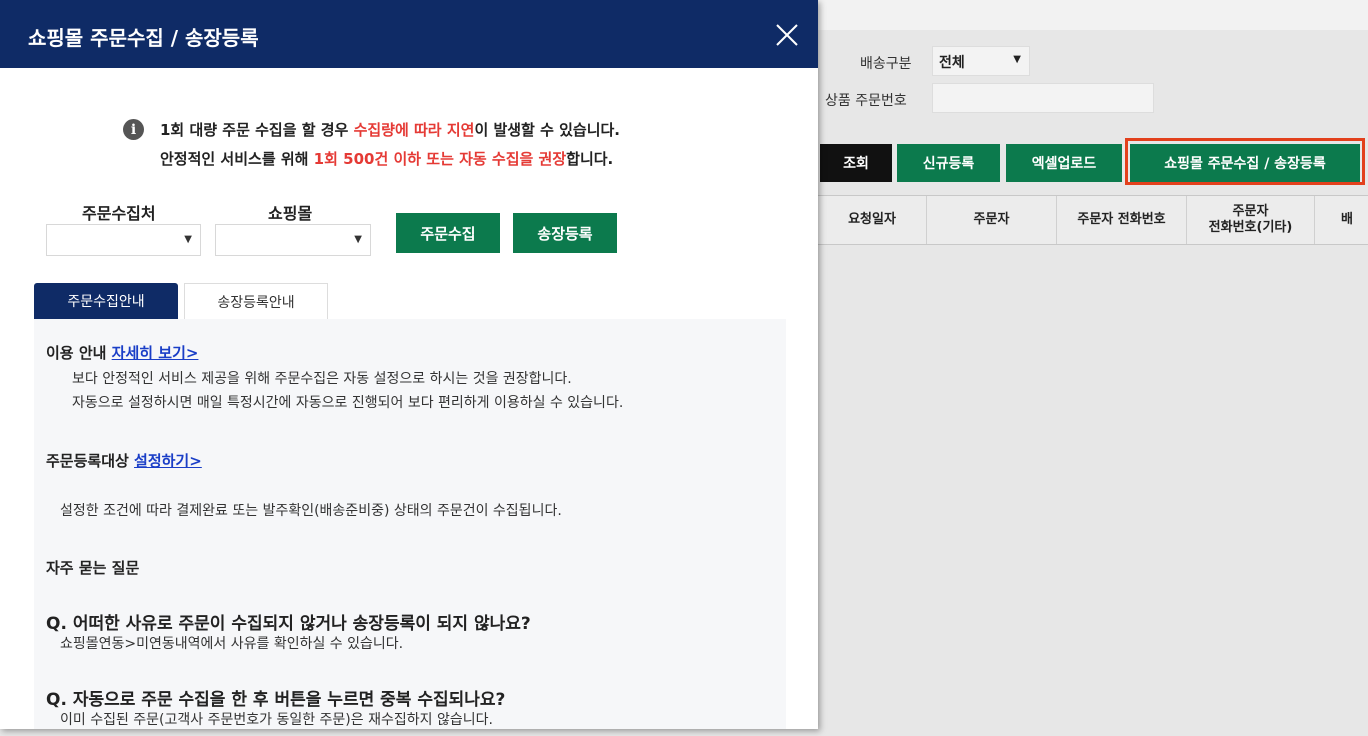 This screenshot has width=1368, height=736. What do you see at coordinates (866, 101) in the screenshot?
I see `order-number-label: 상품 주문번호` at bounding box center [866, 101].